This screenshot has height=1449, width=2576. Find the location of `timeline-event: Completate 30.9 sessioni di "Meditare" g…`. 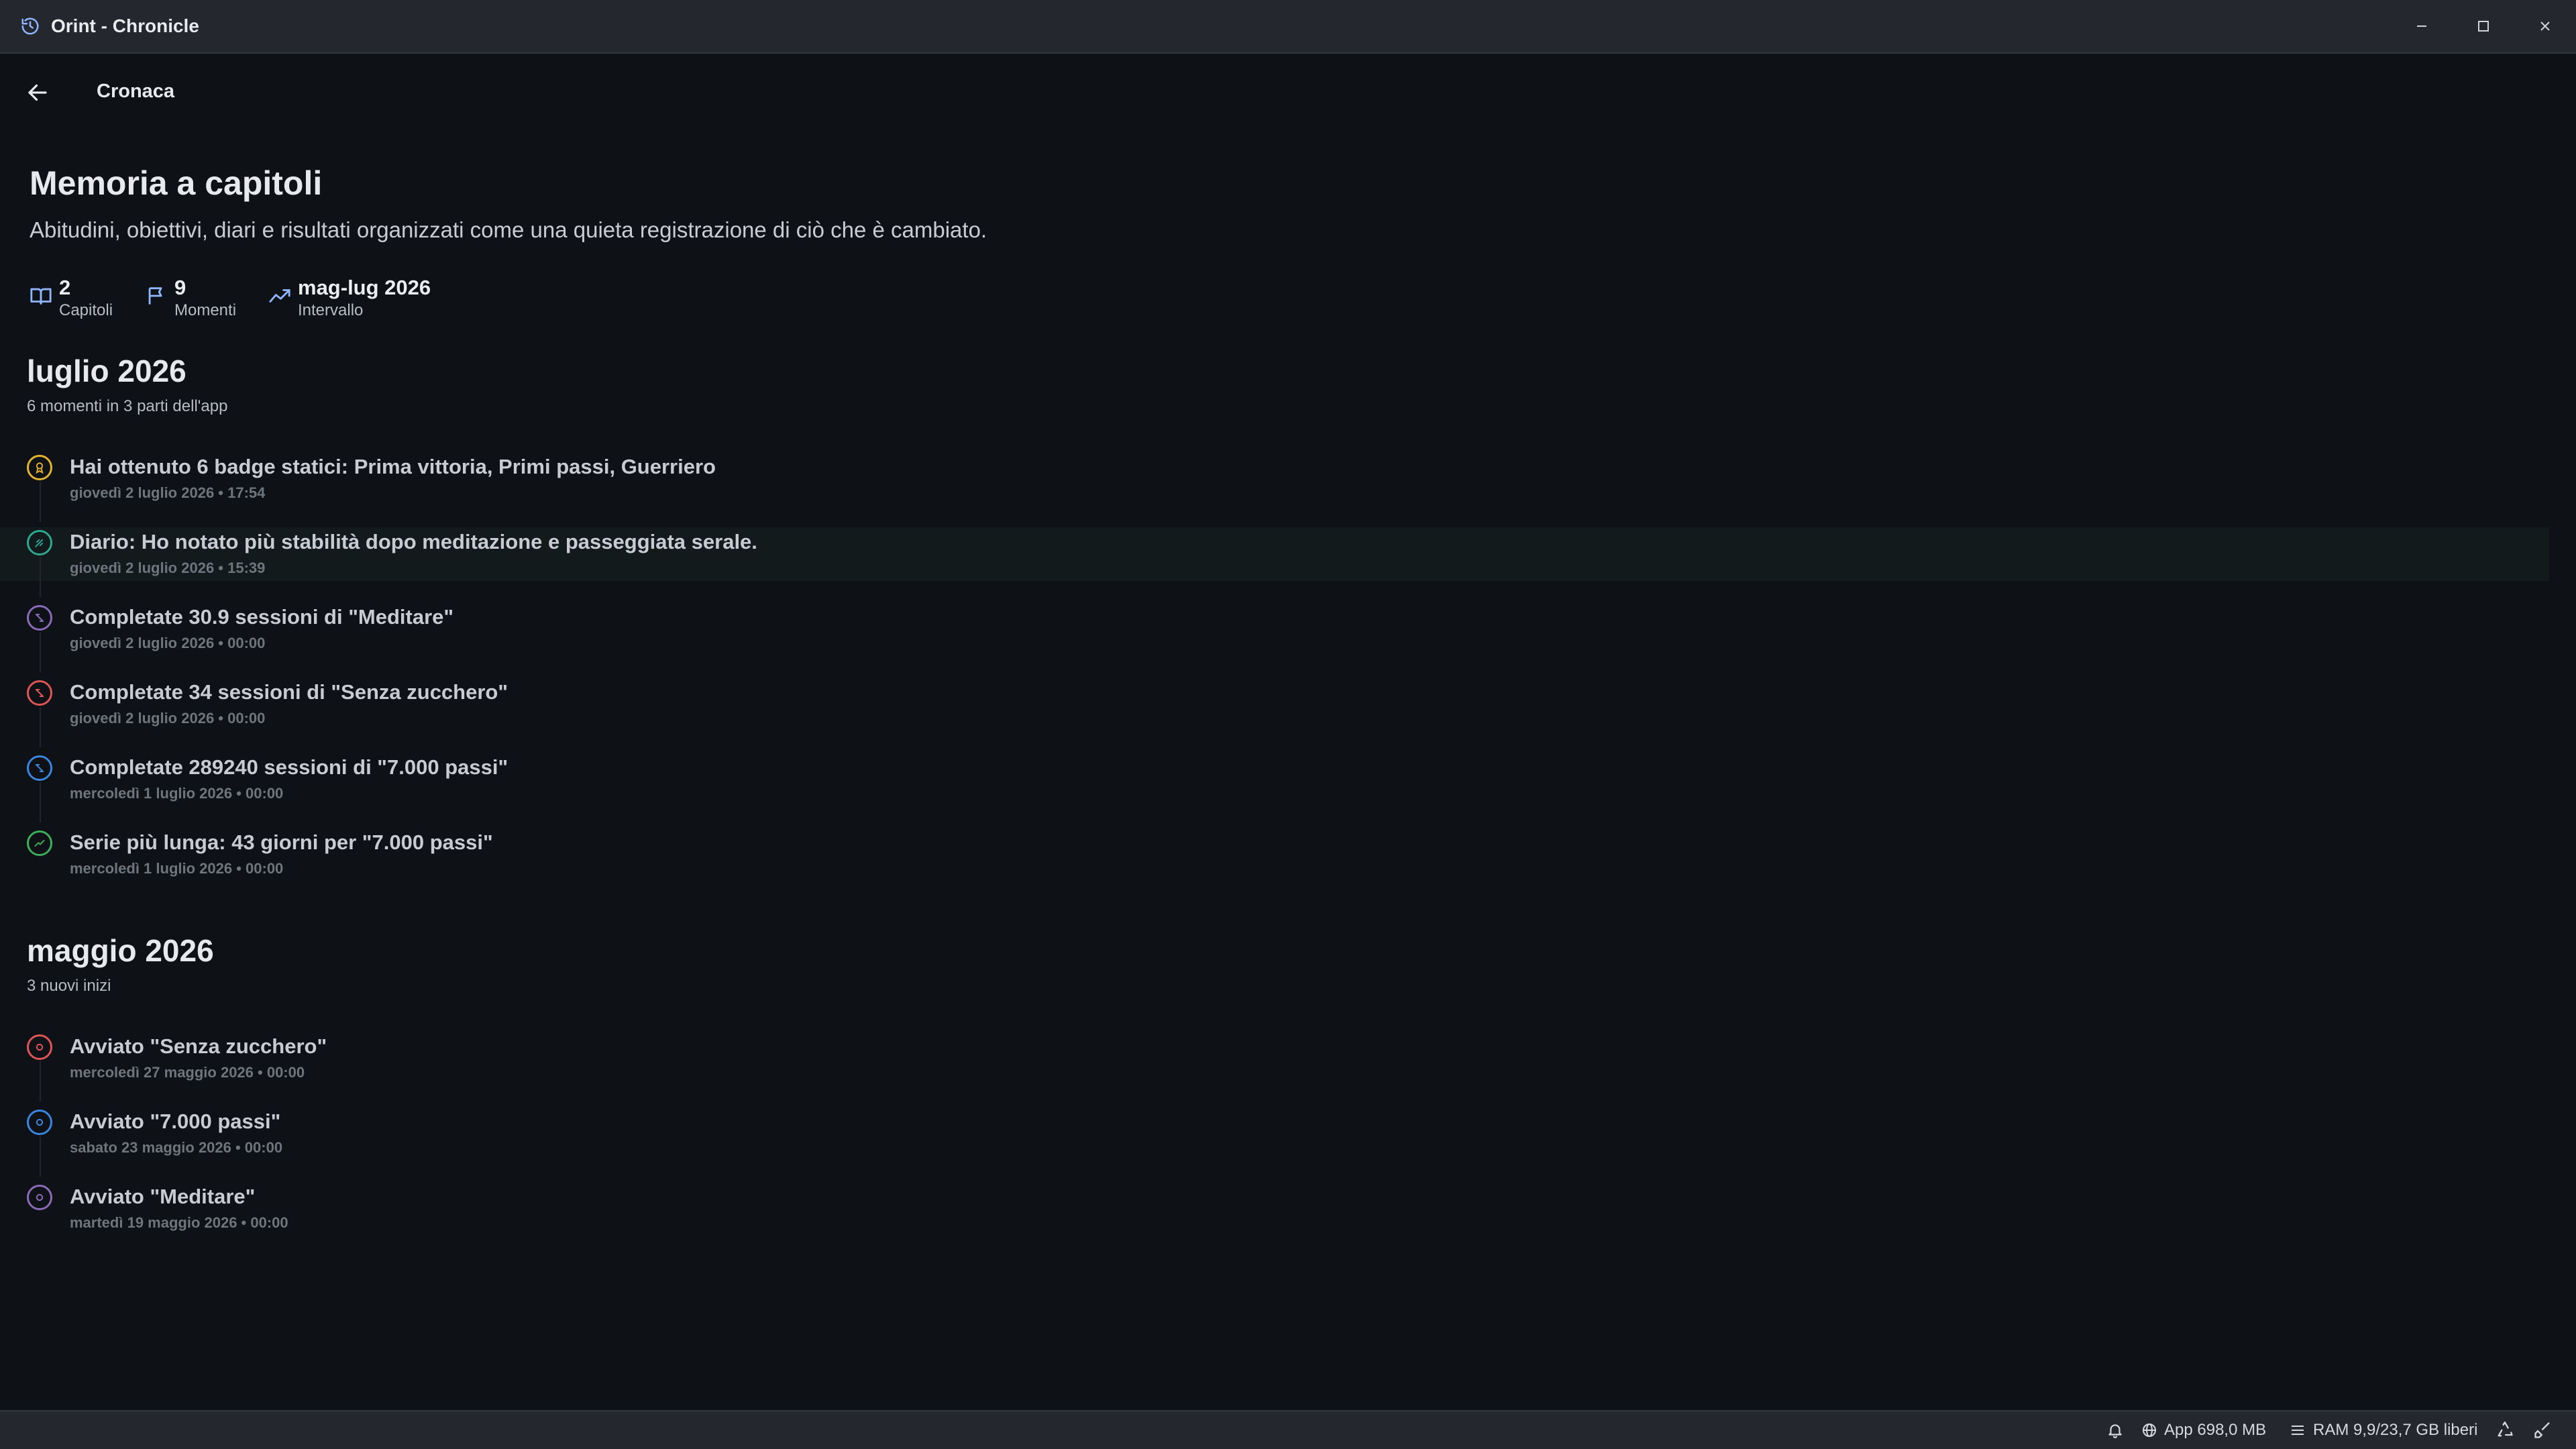

timeline-event: Completate 30.9 sessioni di "Meditare" g… is located at coordinates (1274, 637).